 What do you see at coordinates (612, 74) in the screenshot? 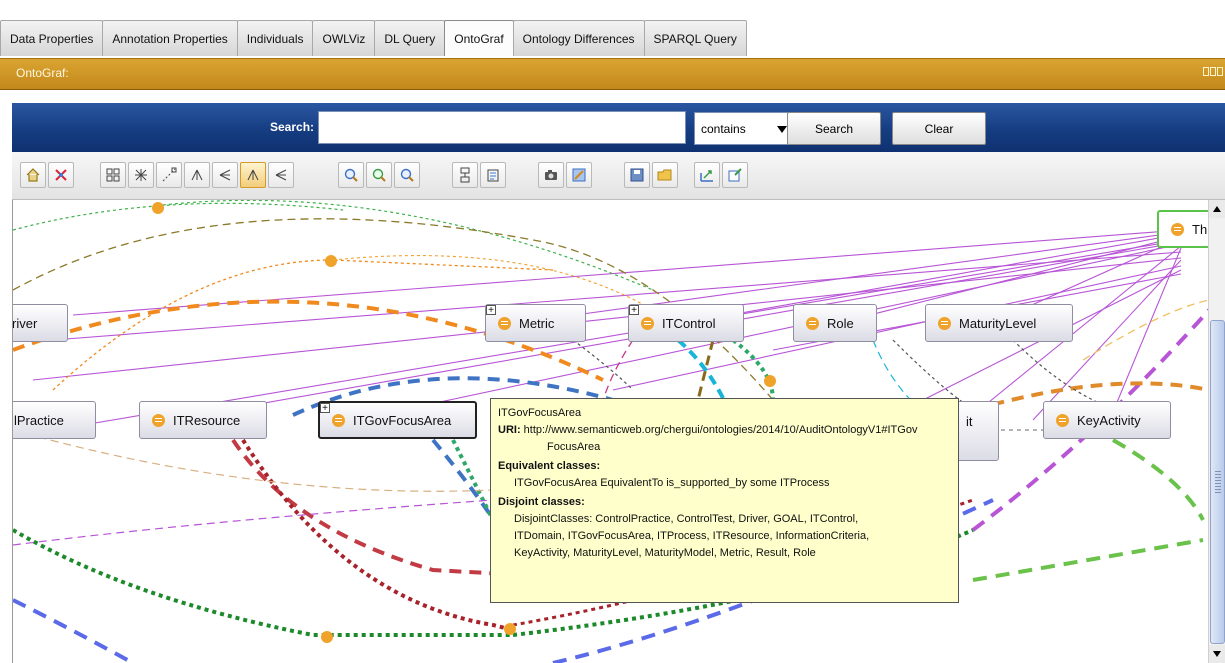
I see `view-header: OntoGraf:` at bounding box center [612, 74].